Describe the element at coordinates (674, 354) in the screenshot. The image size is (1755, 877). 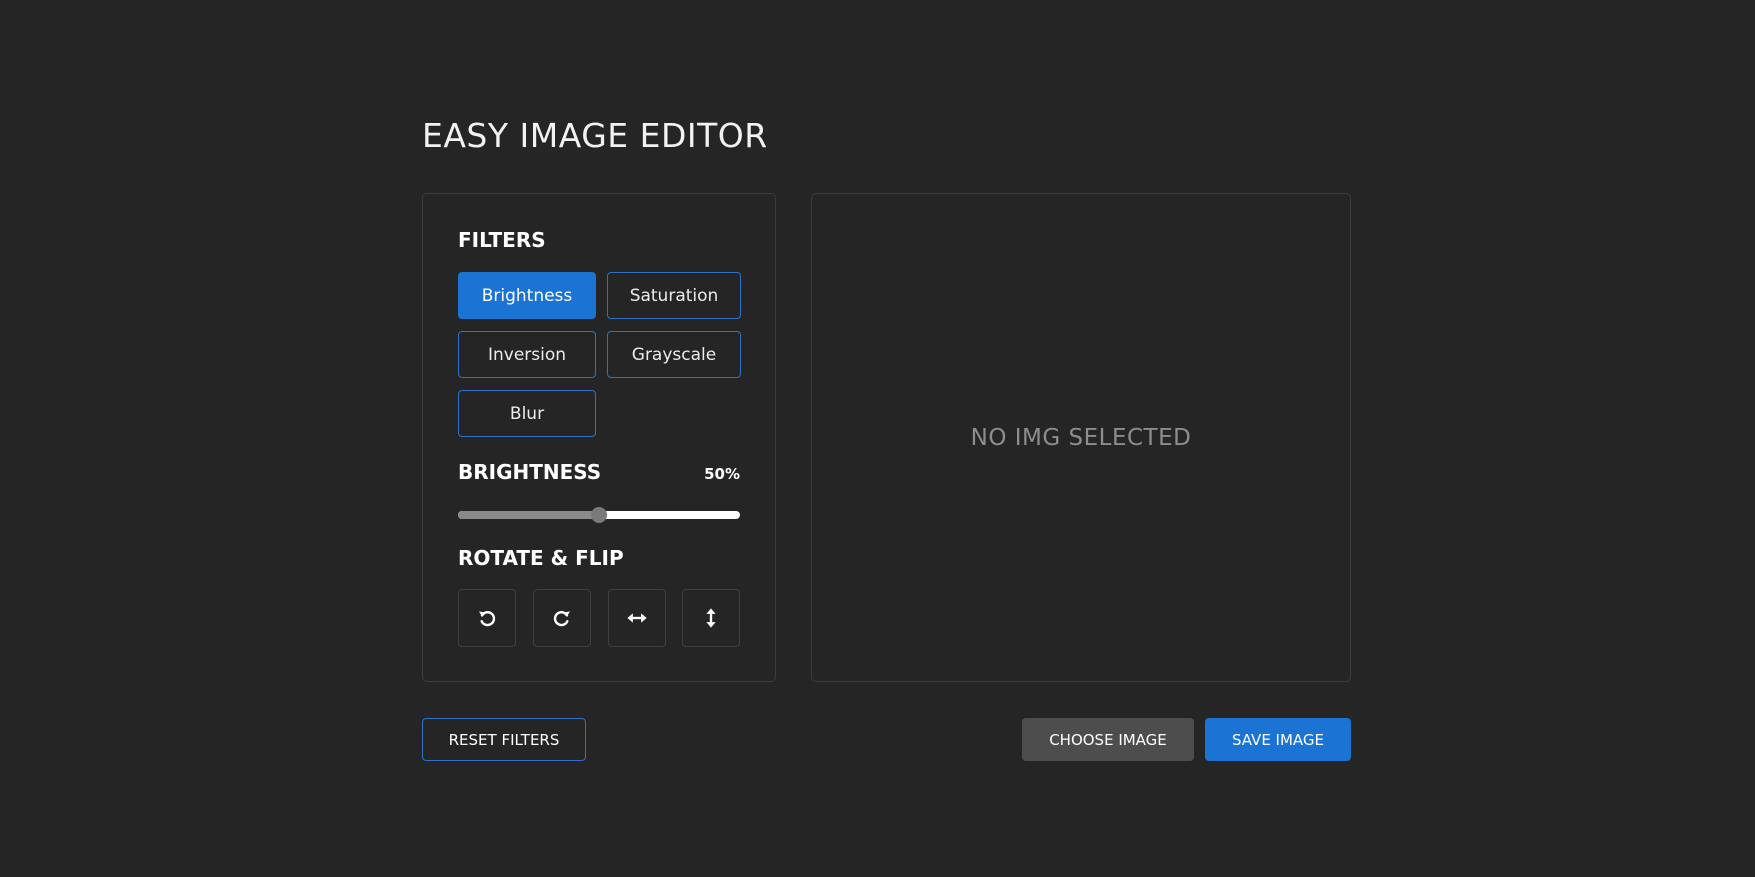
I see `filter-grayscale-button: Grayscale` at that location.